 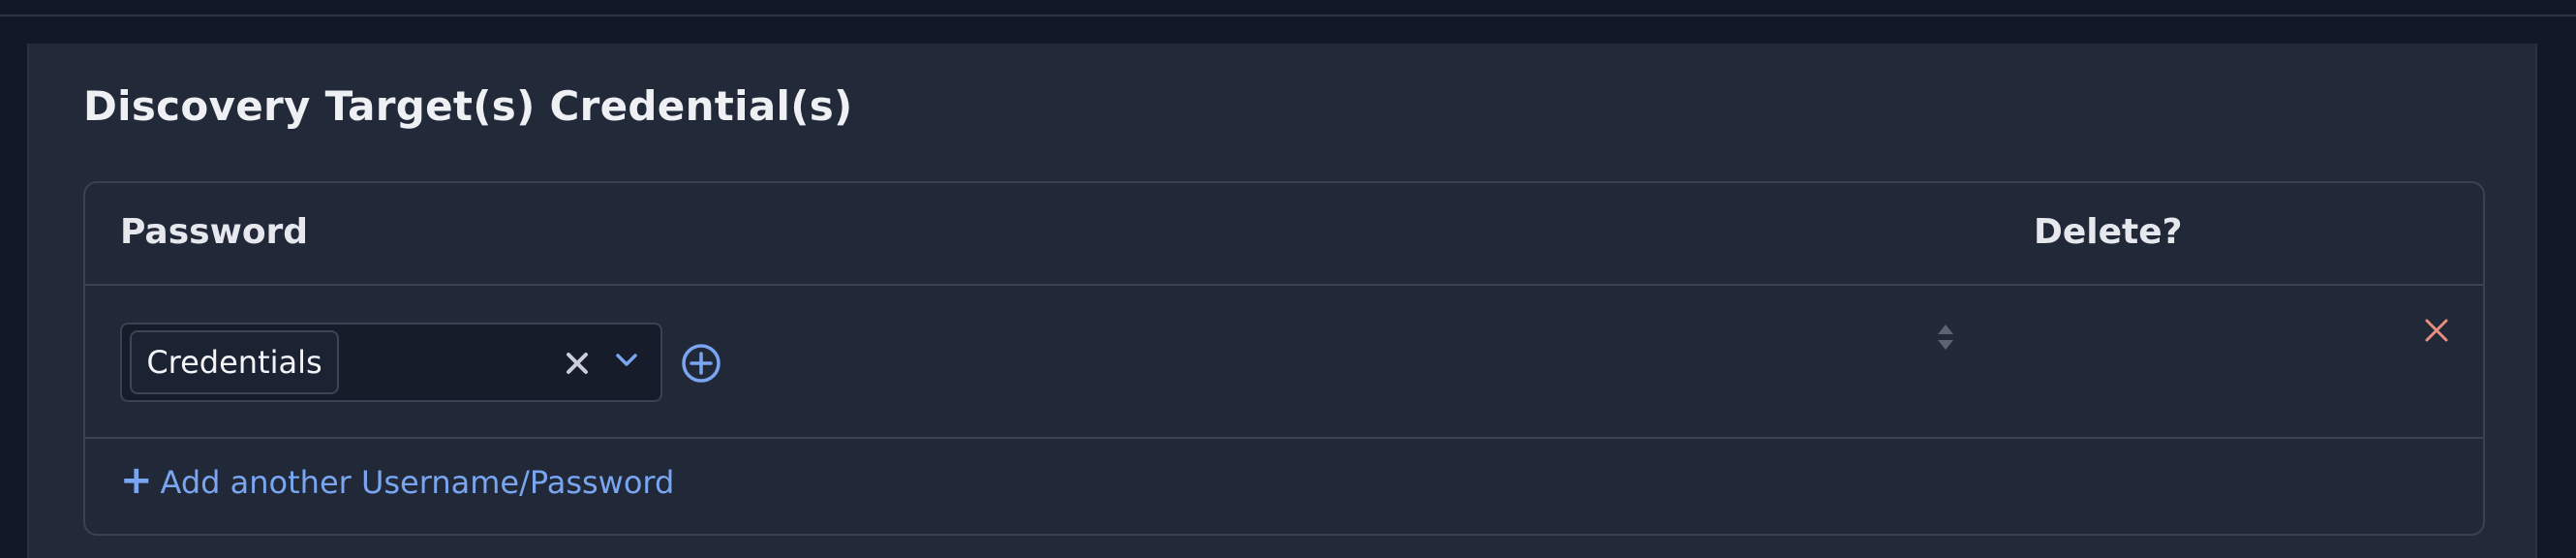 What do you see at coordinates (1288, 8) in the screenshot?
I see `top-bar` at bounding box center [1288, 8].